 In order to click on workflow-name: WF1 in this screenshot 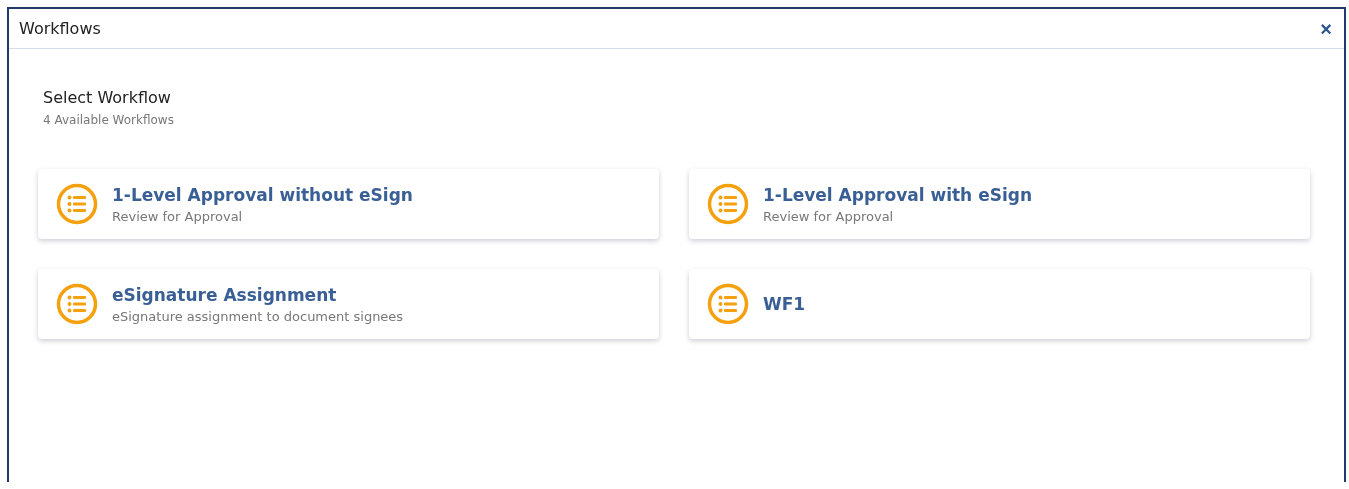, I will do `click(784, 304)`.